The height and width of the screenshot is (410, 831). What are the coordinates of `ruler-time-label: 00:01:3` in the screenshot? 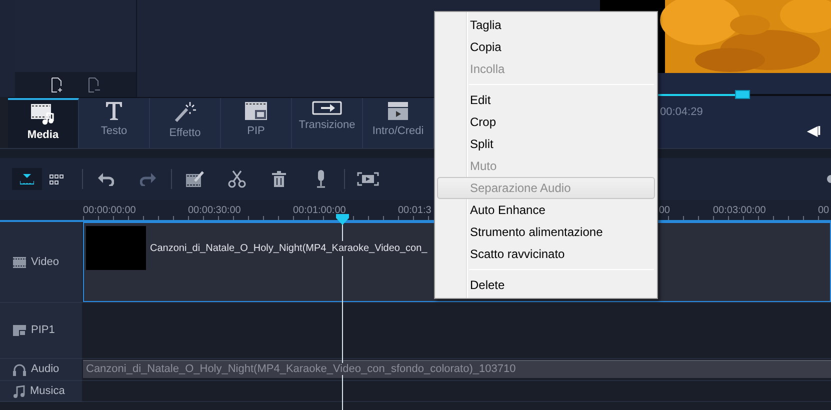 It's located at (415, 211).